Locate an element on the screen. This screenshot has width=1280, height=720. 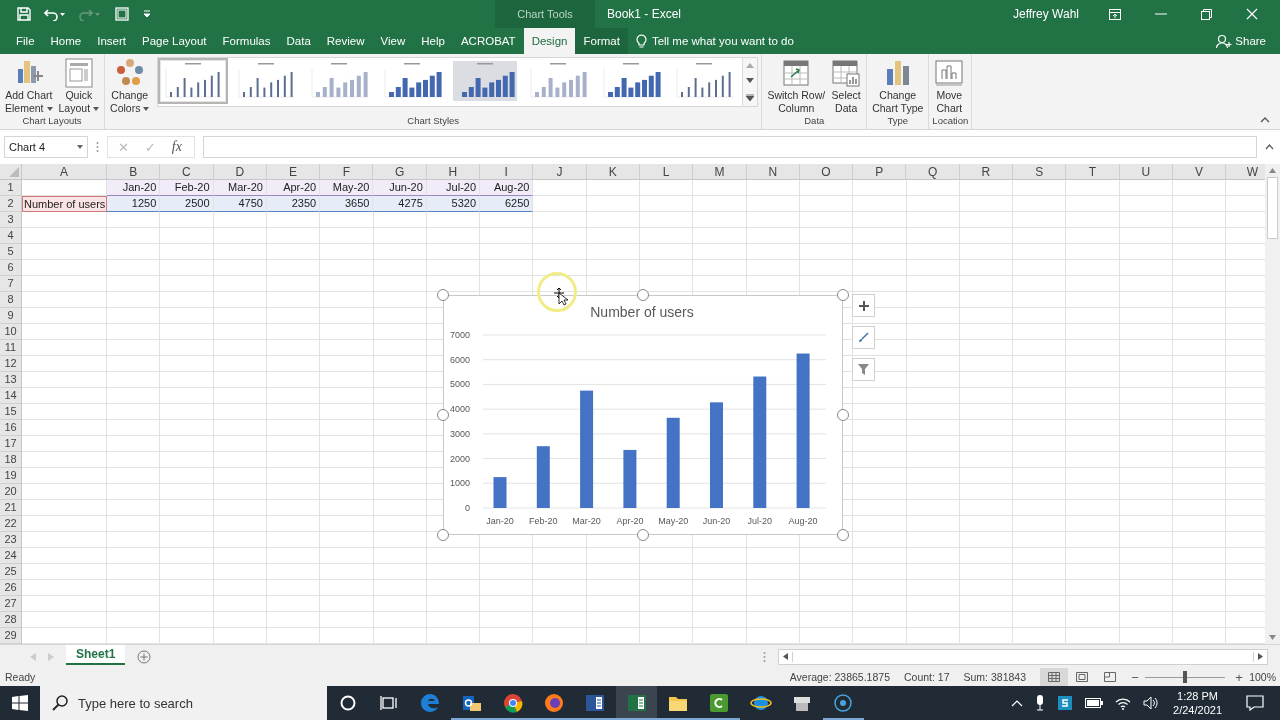
ribbon-display-icon is located at coordinates (1115, 14).